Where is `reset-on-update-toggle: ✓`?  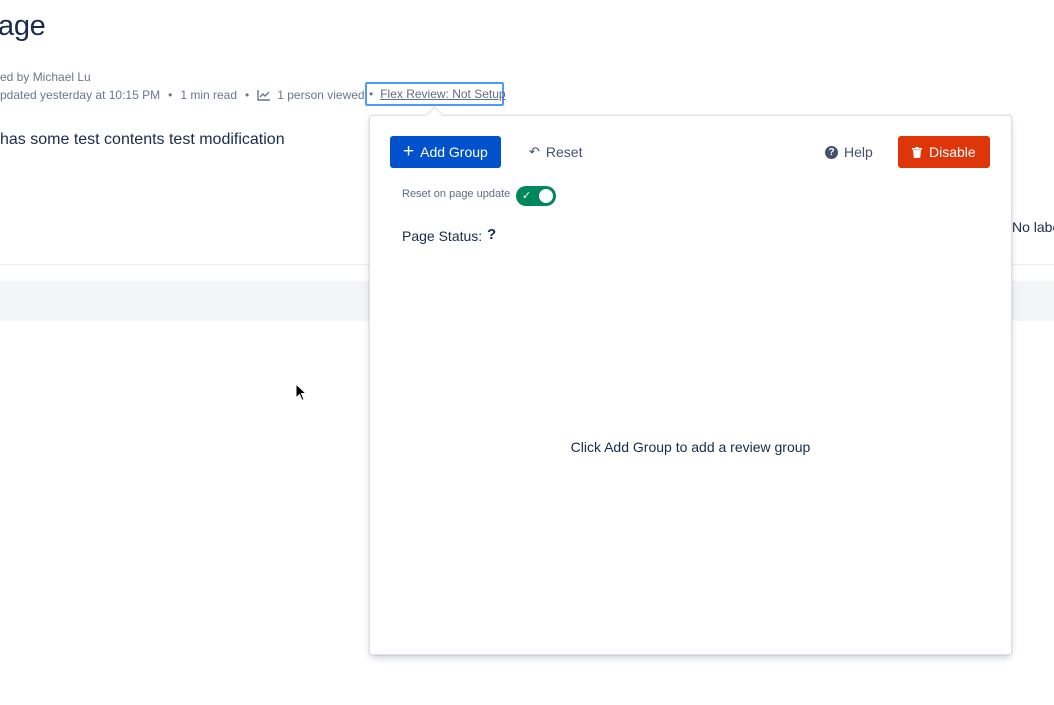 reset-on-update-toggle: ✓ is located at coordinates (536, 196).